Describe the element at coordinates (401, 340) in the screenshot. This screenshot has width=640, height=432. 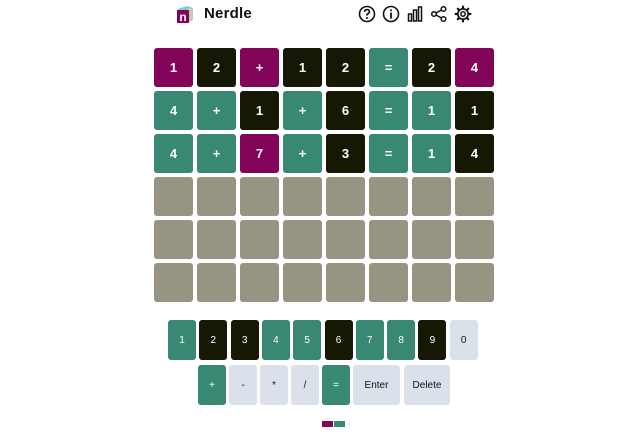
I see `key-8: 8` at that location.